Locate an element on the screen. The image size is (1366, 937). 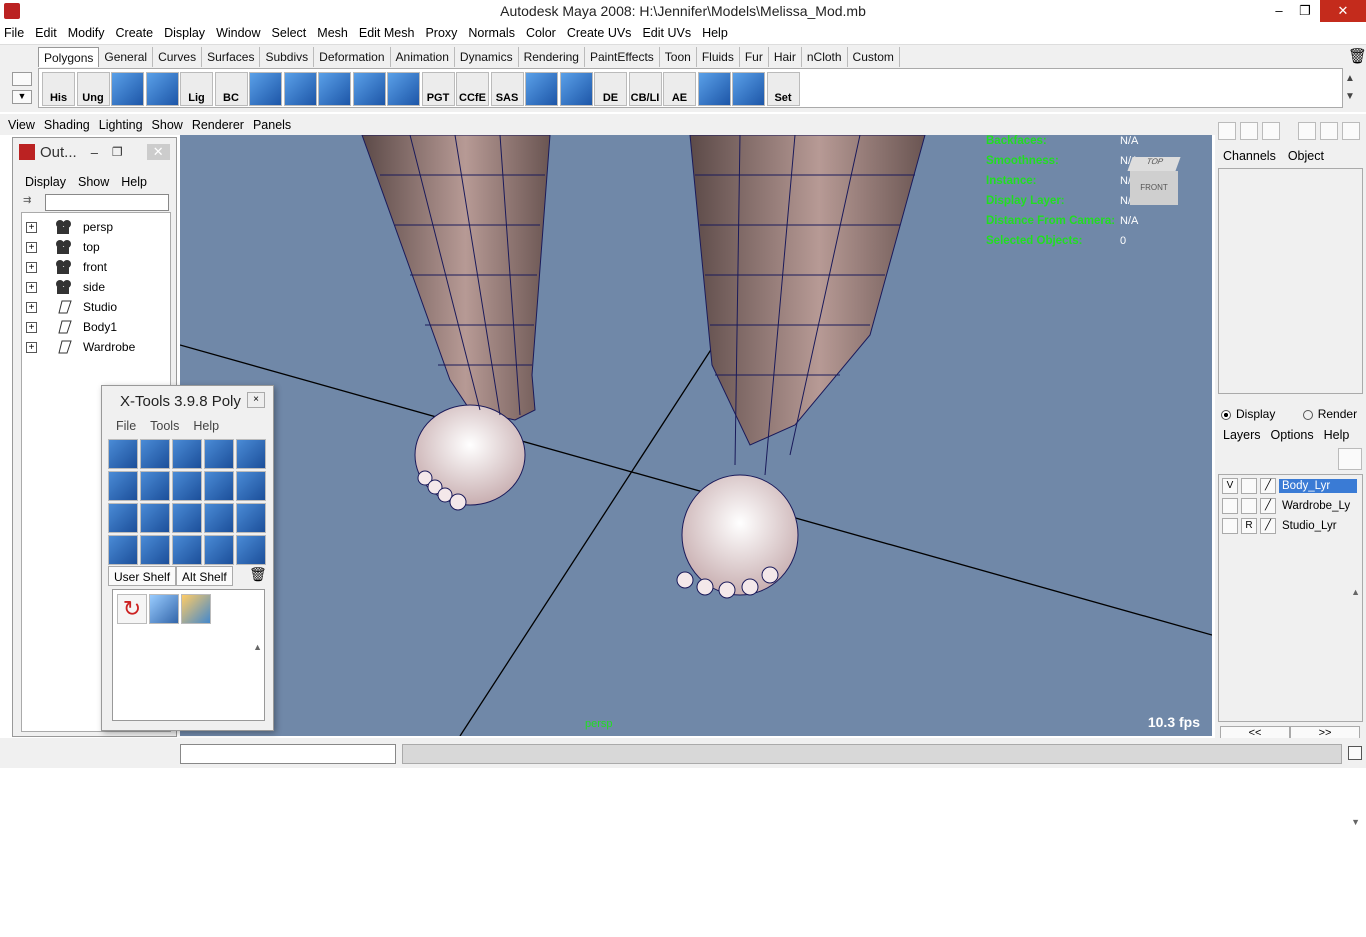
tab-deformation: Deformation is located at coordinates (352, 57).